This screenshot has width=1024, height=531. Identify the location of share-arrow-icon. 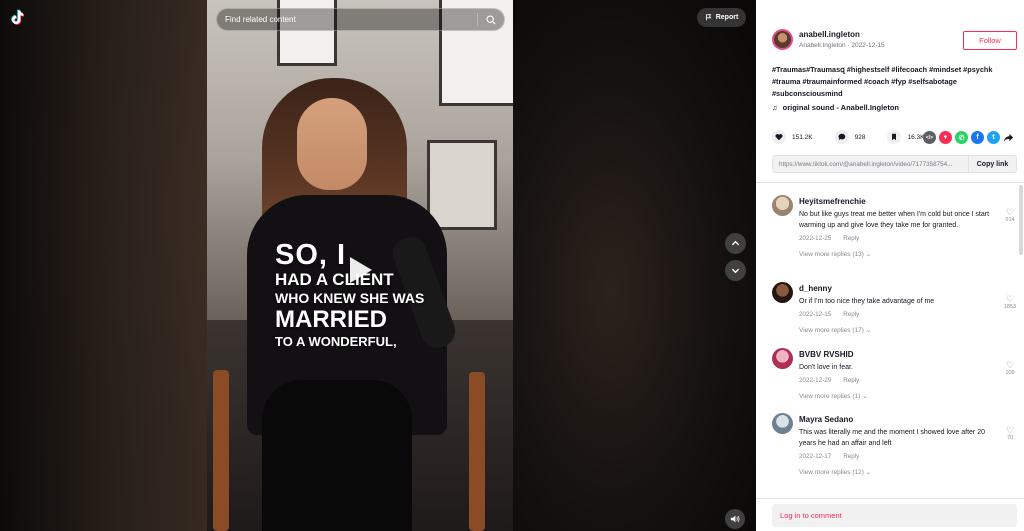
(1008, 137).